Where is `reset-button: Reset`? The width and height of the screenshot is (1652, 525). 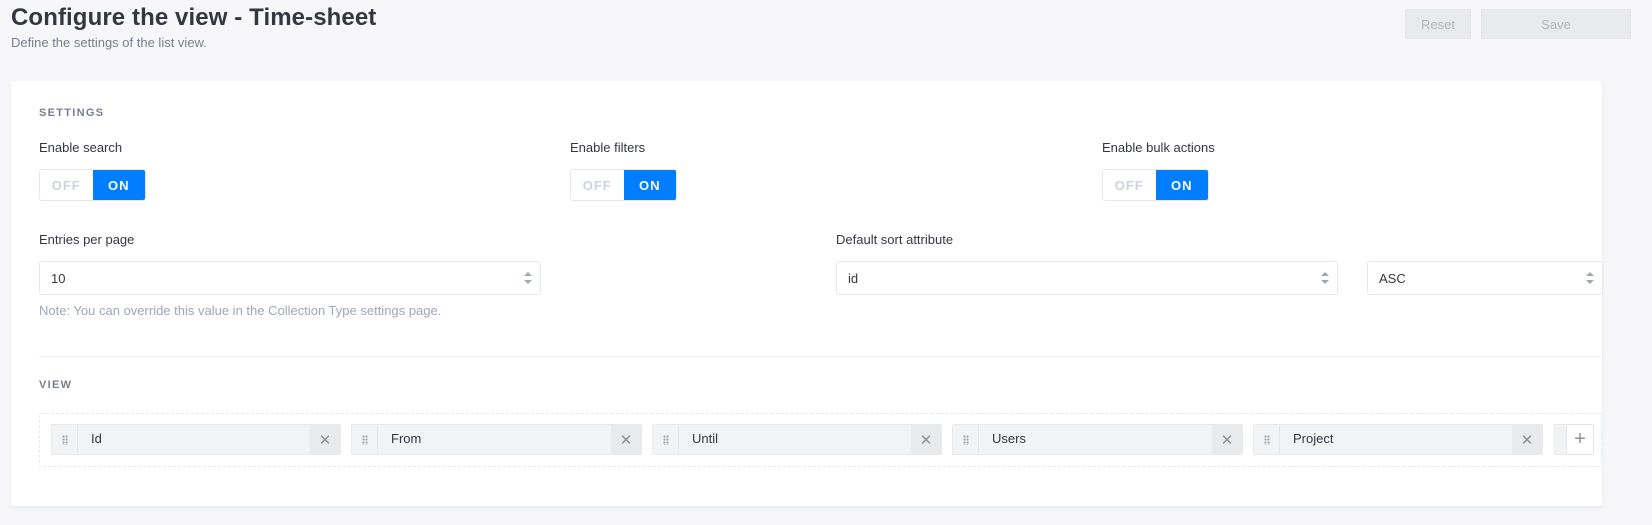 reset-button: Reset is located at coordinates (1438, 24).